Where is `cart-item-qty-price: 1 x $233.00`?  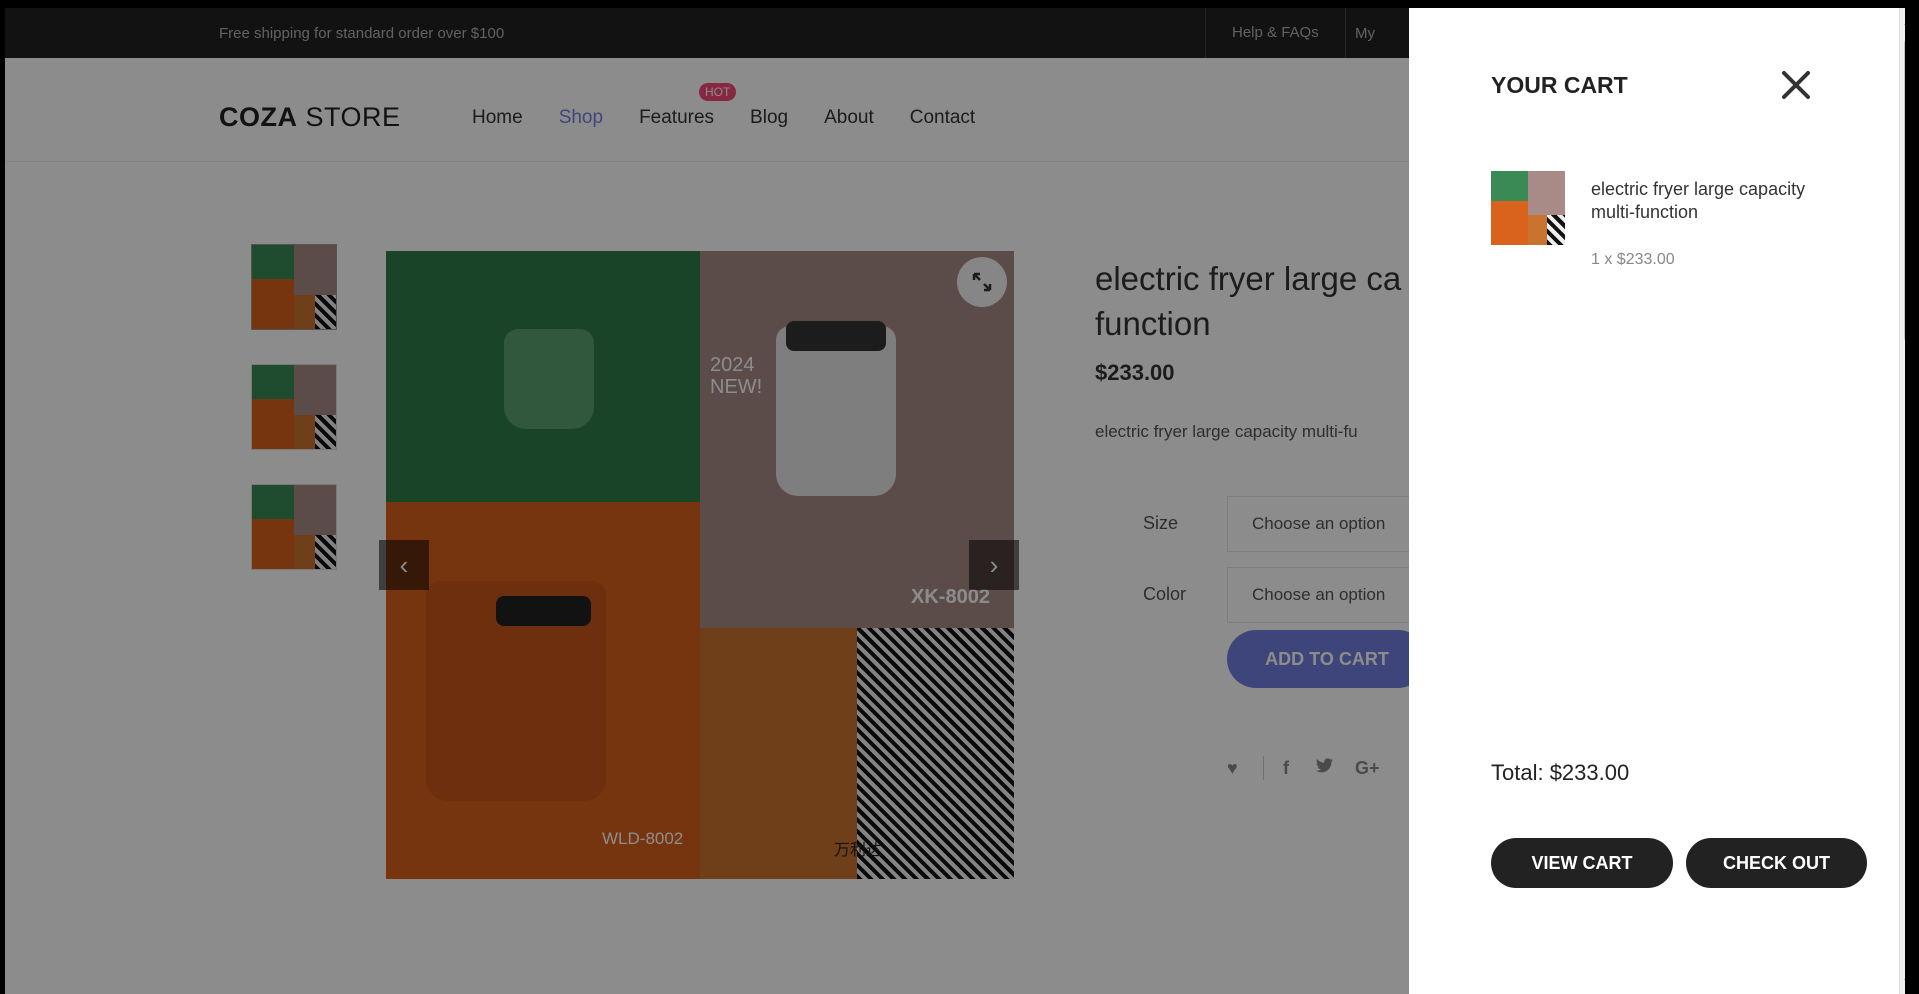
cart-item-qty-price: 1 x $233.00 is located at coordinates (1633, 259).